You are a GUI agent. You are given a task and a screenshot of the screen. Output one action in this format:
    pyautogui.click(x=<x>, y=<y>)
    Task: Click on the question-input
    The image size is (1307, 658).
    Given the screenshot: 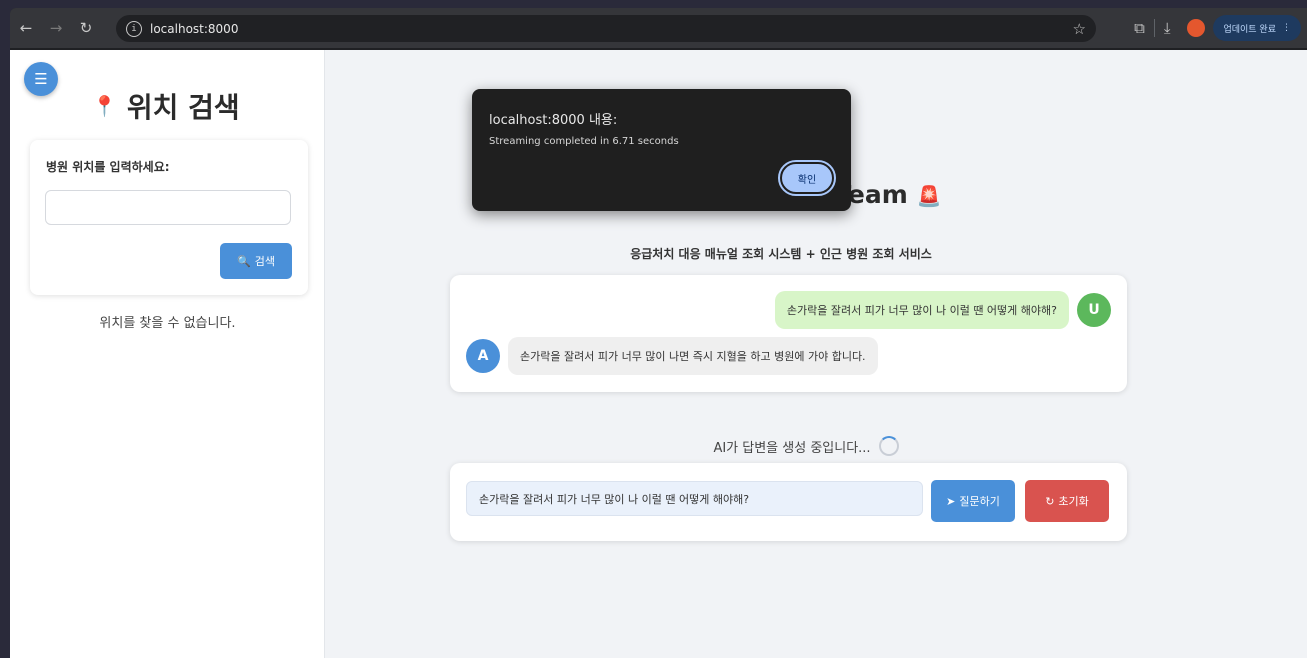 What is the action you would take?
    pyautogui.click(x=694, y=498)
    